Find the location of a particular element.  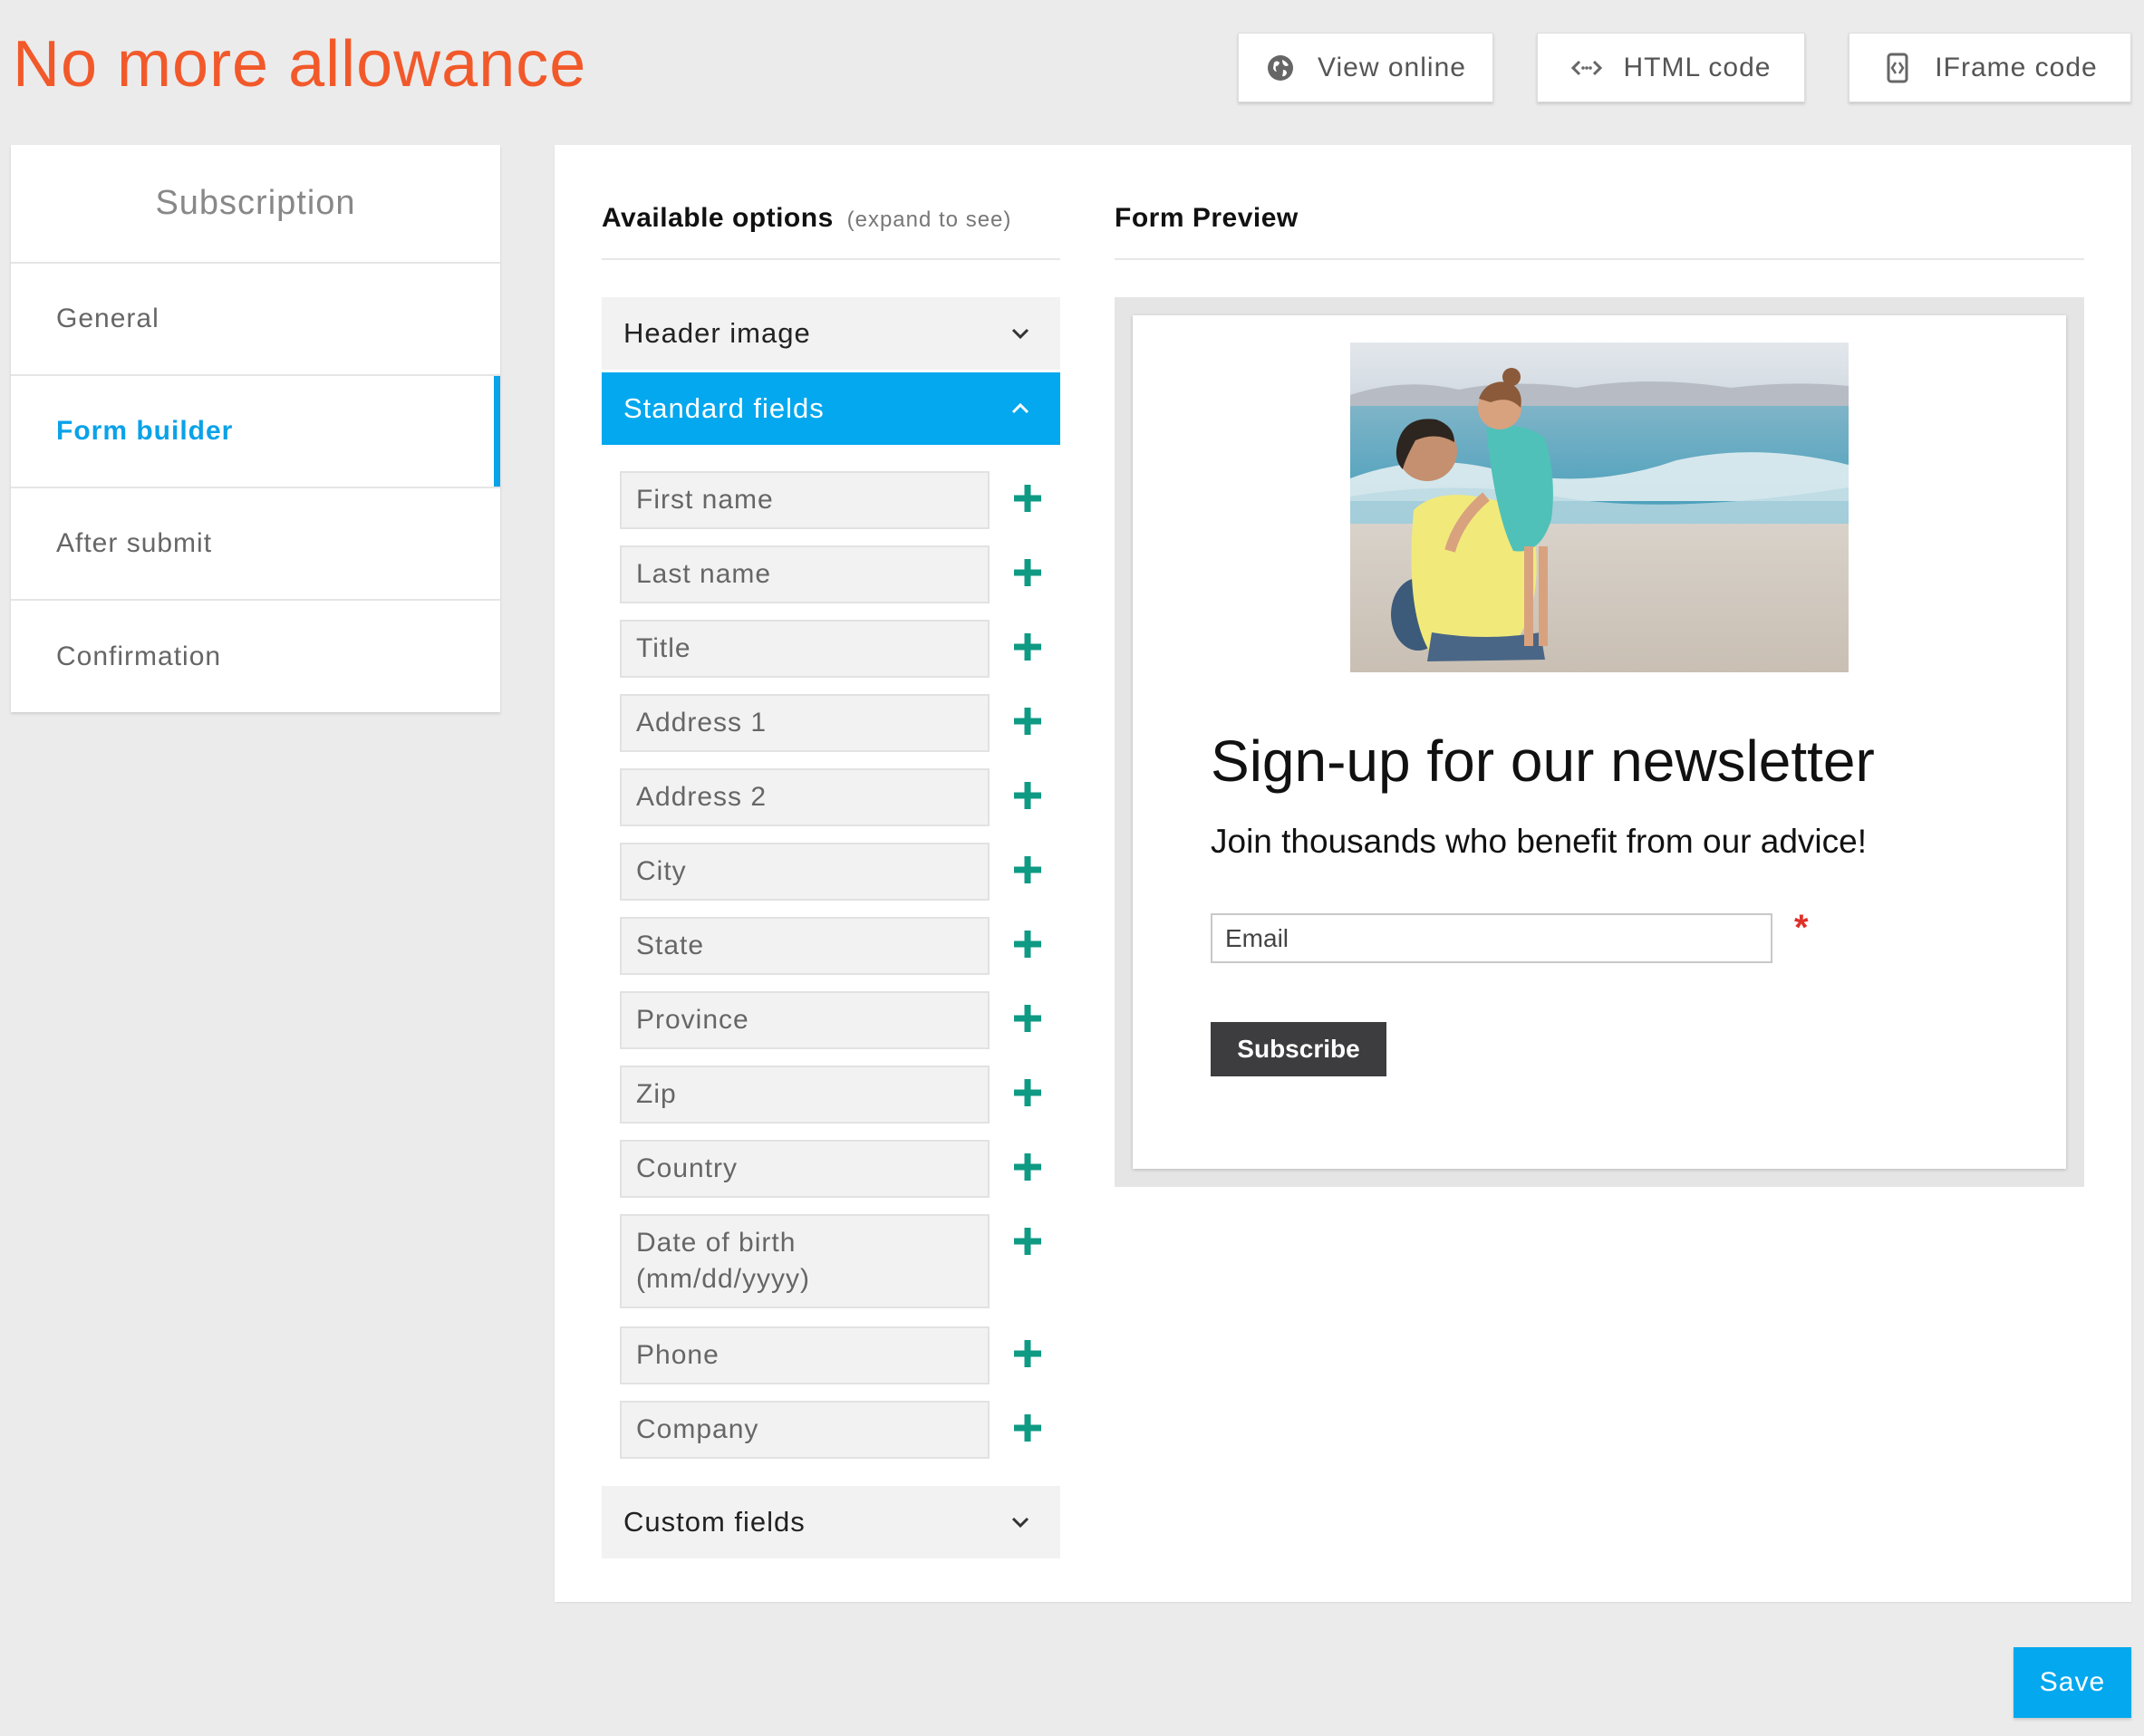

html-code-button: HTML code is located at coordinates (1671, 67).